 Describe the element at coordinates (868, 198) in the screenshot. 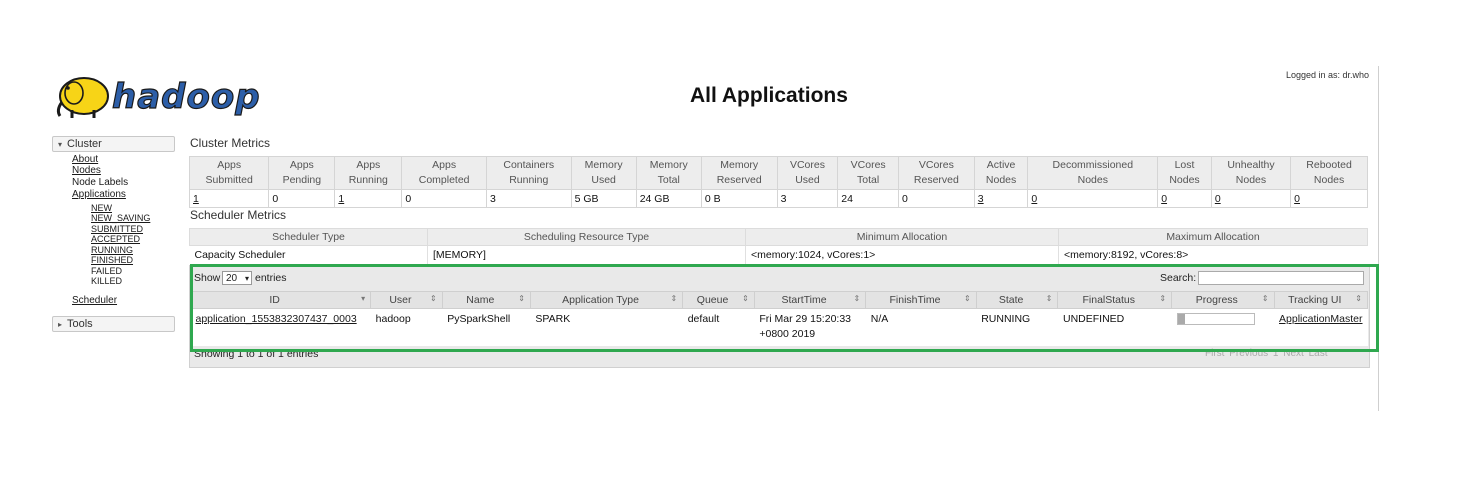

I see `cluster-metric-value: 24` at that location.